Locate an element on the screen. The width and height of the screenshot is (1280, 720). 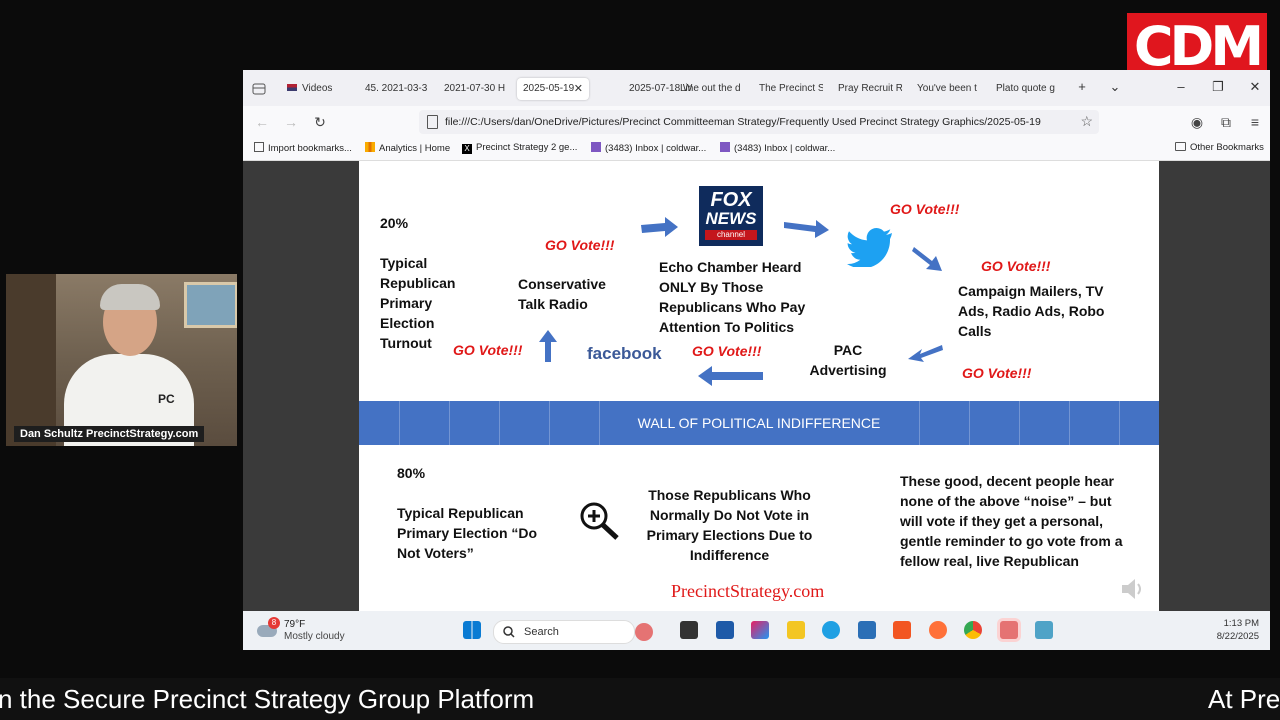
shirt-text: PC is located at coordinates (166, 399).